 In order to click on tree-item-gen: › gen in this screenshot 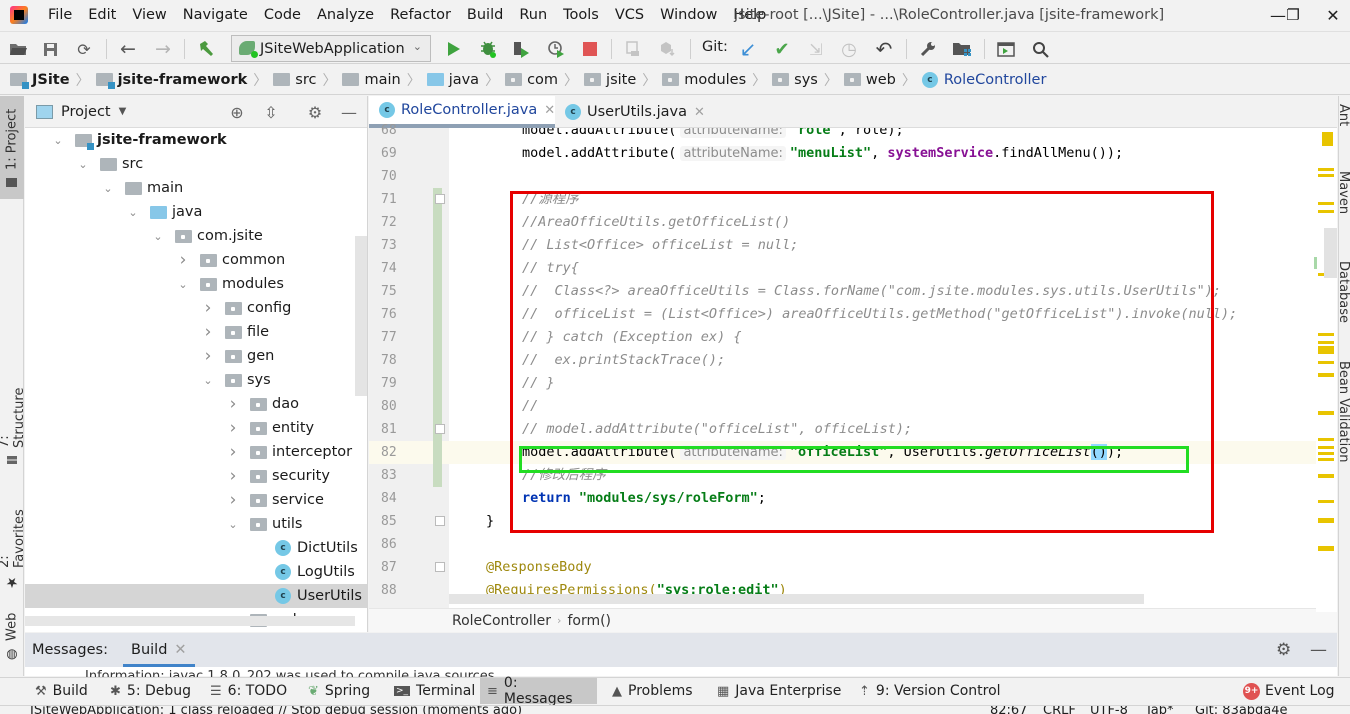, I will do `click(196, 356)`.